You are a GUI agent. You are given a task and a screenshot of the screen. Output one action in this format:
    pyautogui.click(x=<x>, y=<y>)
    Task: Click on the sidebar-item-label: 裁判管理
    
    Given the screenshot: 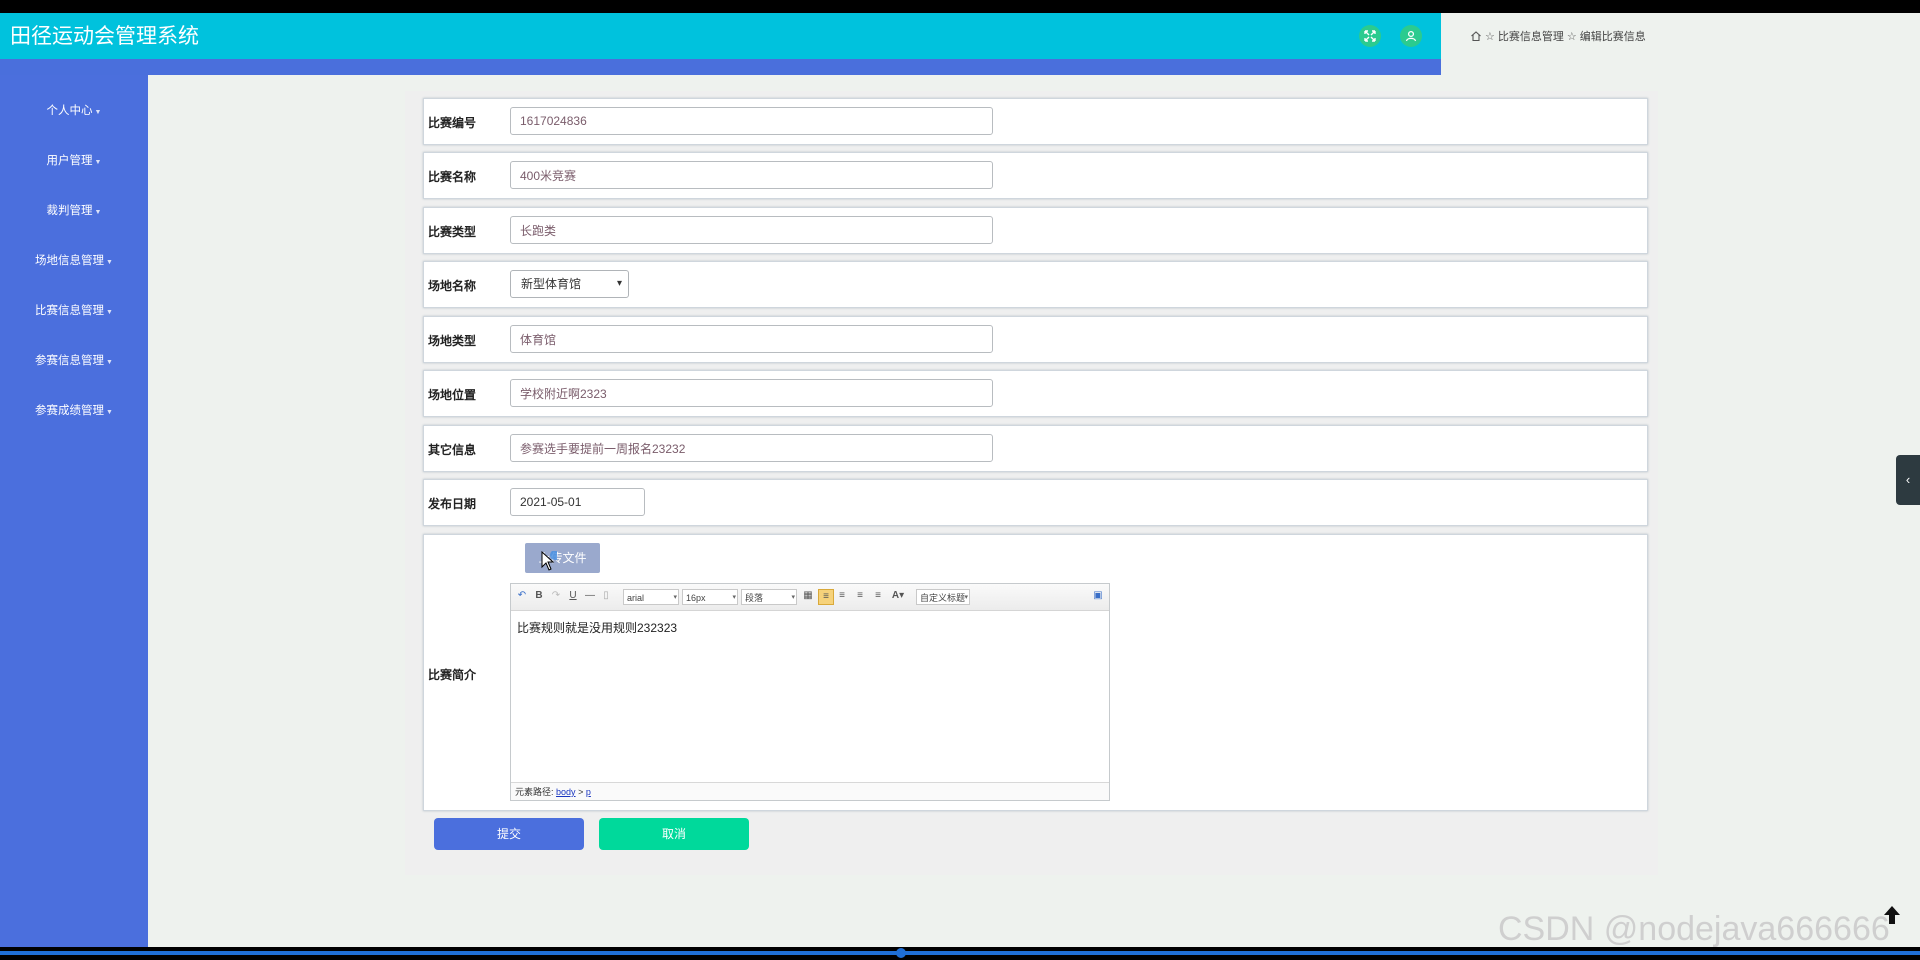 What is the action you would take?
    pyautogui.click(x=69, y=211)
    